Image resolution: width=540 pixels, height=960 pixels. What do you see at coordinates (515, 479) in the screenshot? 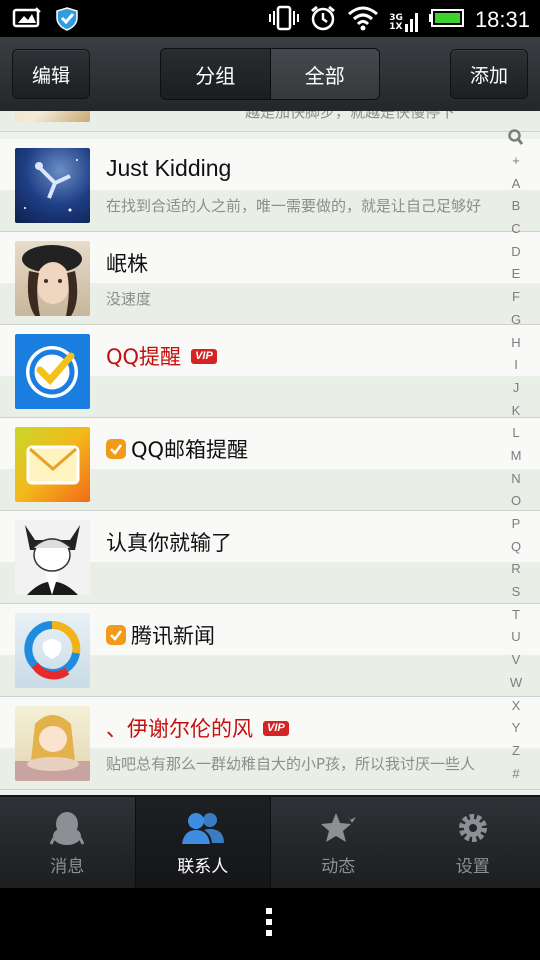
I see `index-letter: N` at bounding box center [515, 479].